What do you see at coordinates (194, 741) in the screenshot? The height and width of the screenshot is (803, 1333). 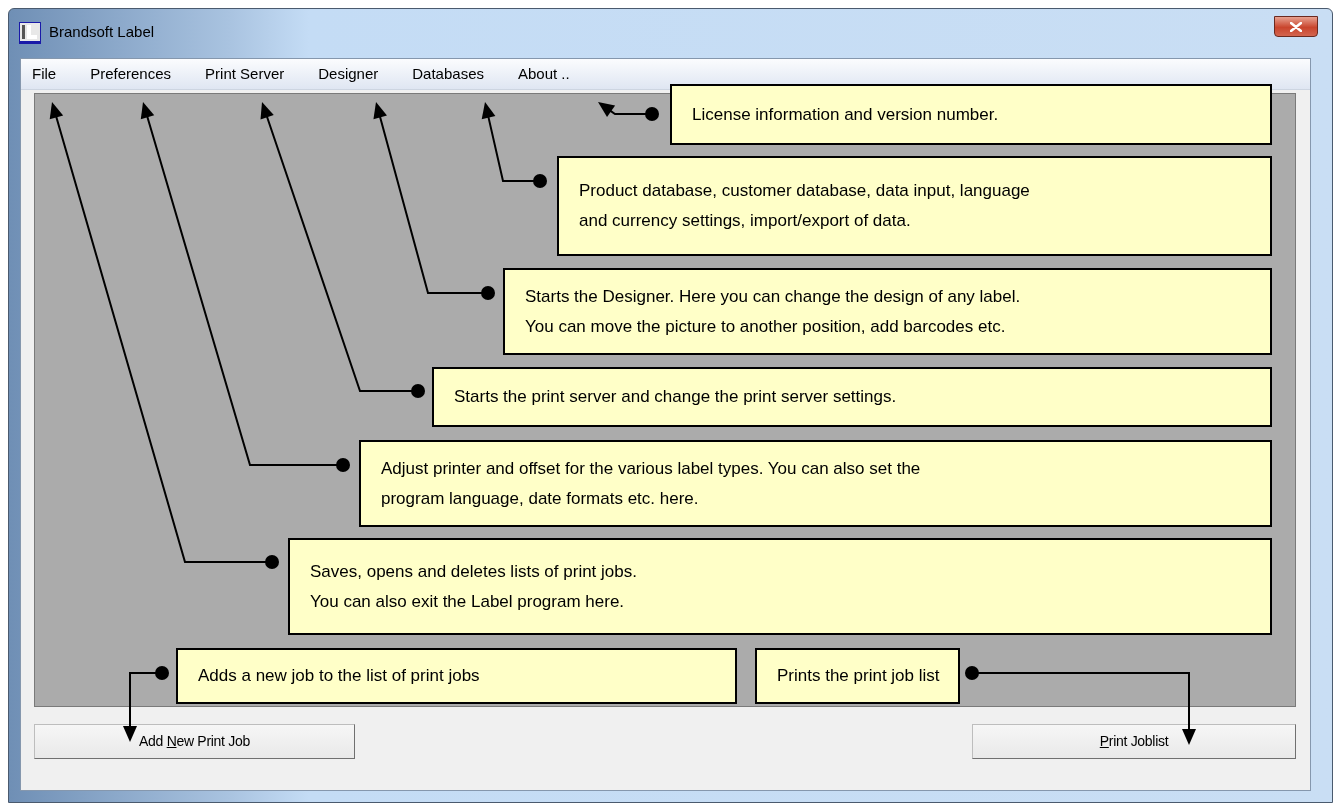 I see `push-button: Add New Print Job` at bounding box center [194, 741].